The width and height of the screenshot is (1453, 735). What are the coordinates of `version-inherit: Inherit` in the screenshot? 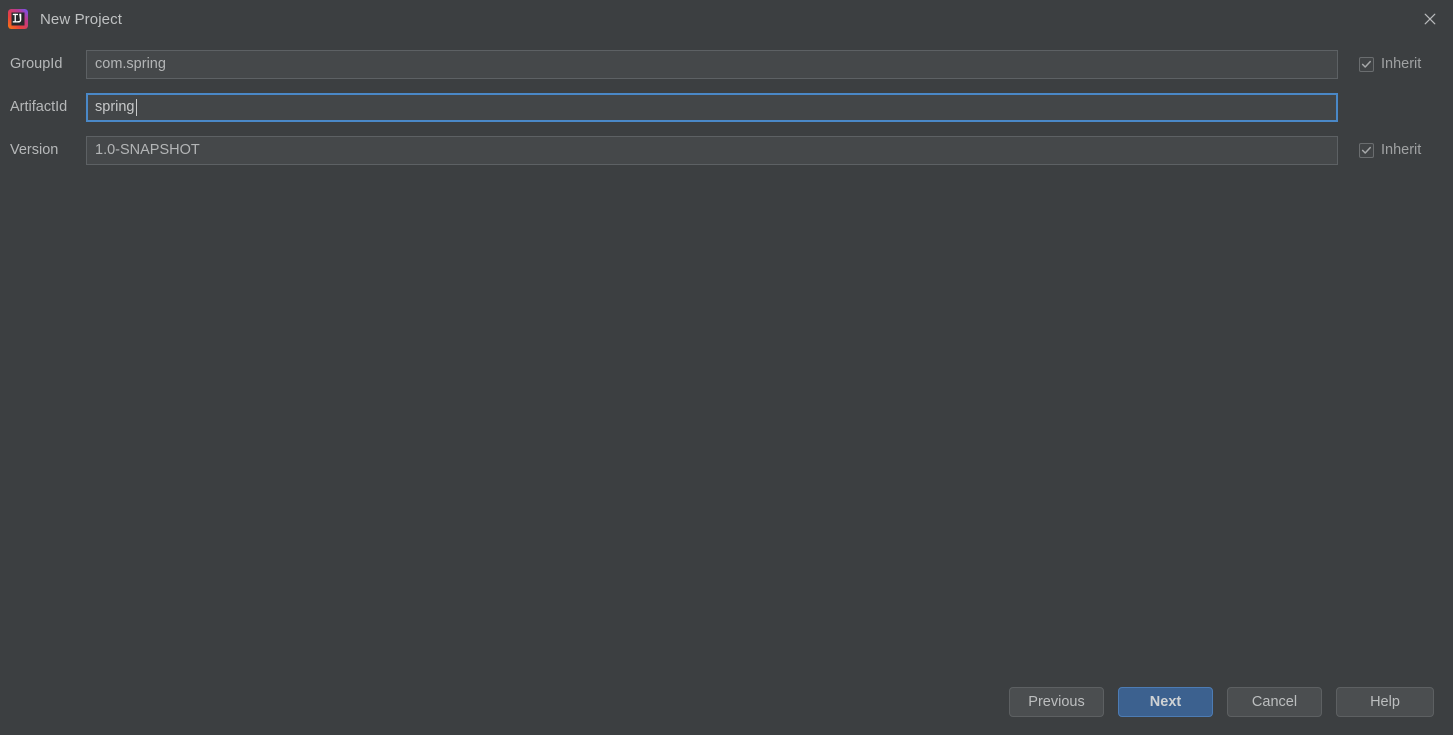 It's located at (1390, 150).